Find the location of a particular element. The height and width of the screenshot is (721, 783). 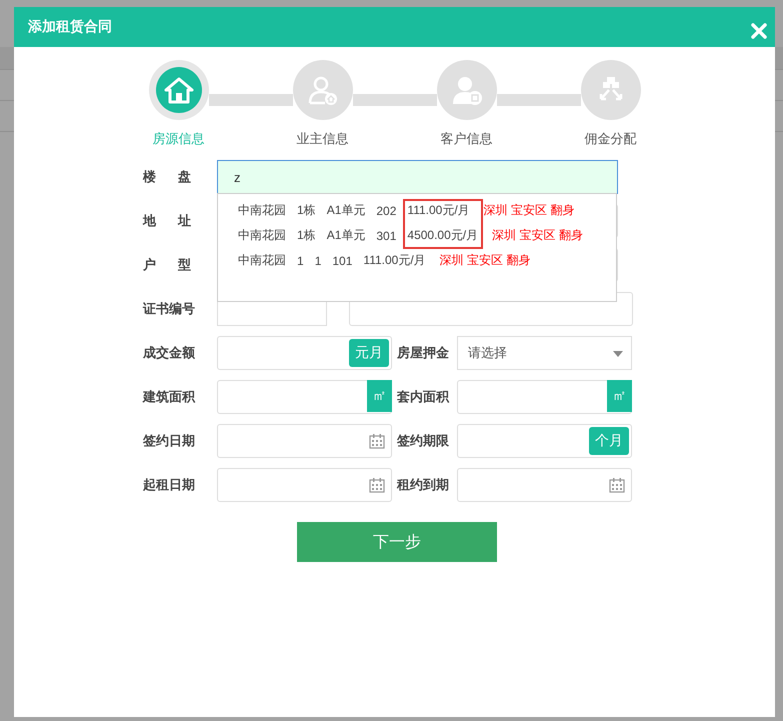

suggestion-item: 中南花园 1栋 A1单元 301 4500.00元/月 深圳 宝安区 翻身 is located at coordinates (417, 235).